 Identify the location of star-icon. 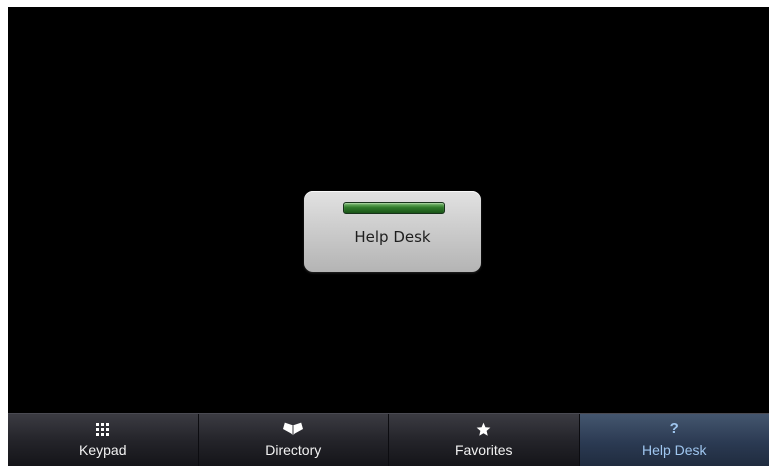
(484, 429).